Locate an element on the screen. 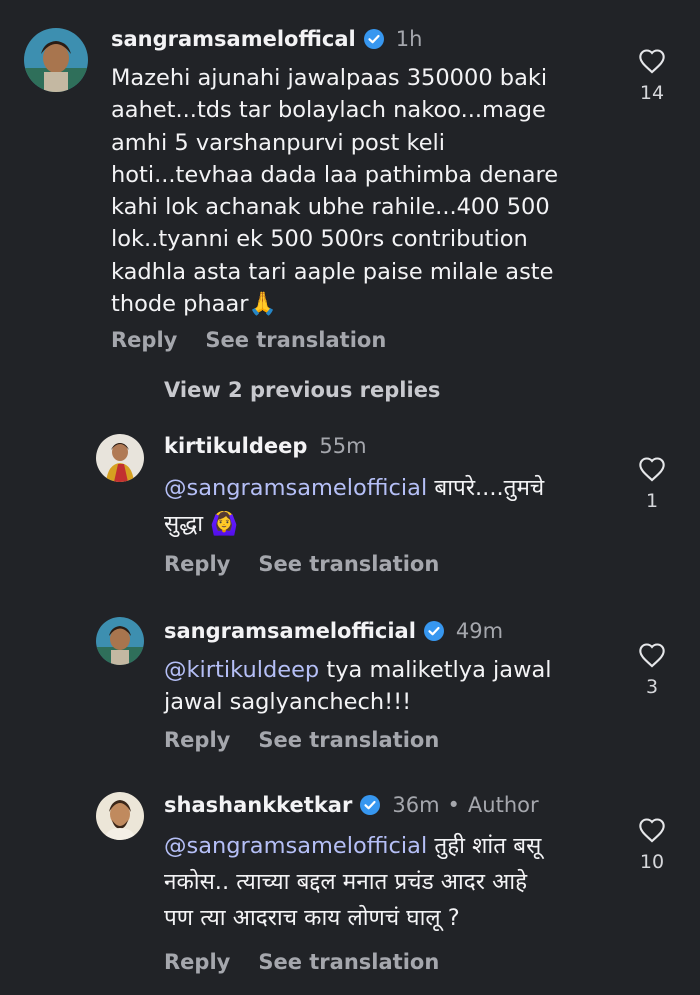 Image resolution: width=700 pixels, height=995 pixels. username: shashankketkar is located at coordinates (258, 805).